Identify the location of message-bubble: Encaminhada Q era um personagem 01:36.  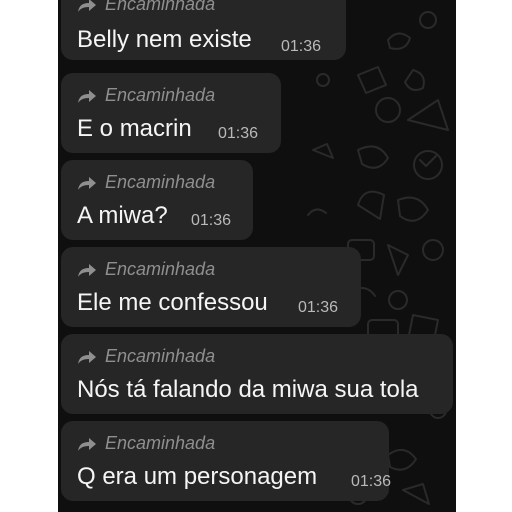
(226, 461).